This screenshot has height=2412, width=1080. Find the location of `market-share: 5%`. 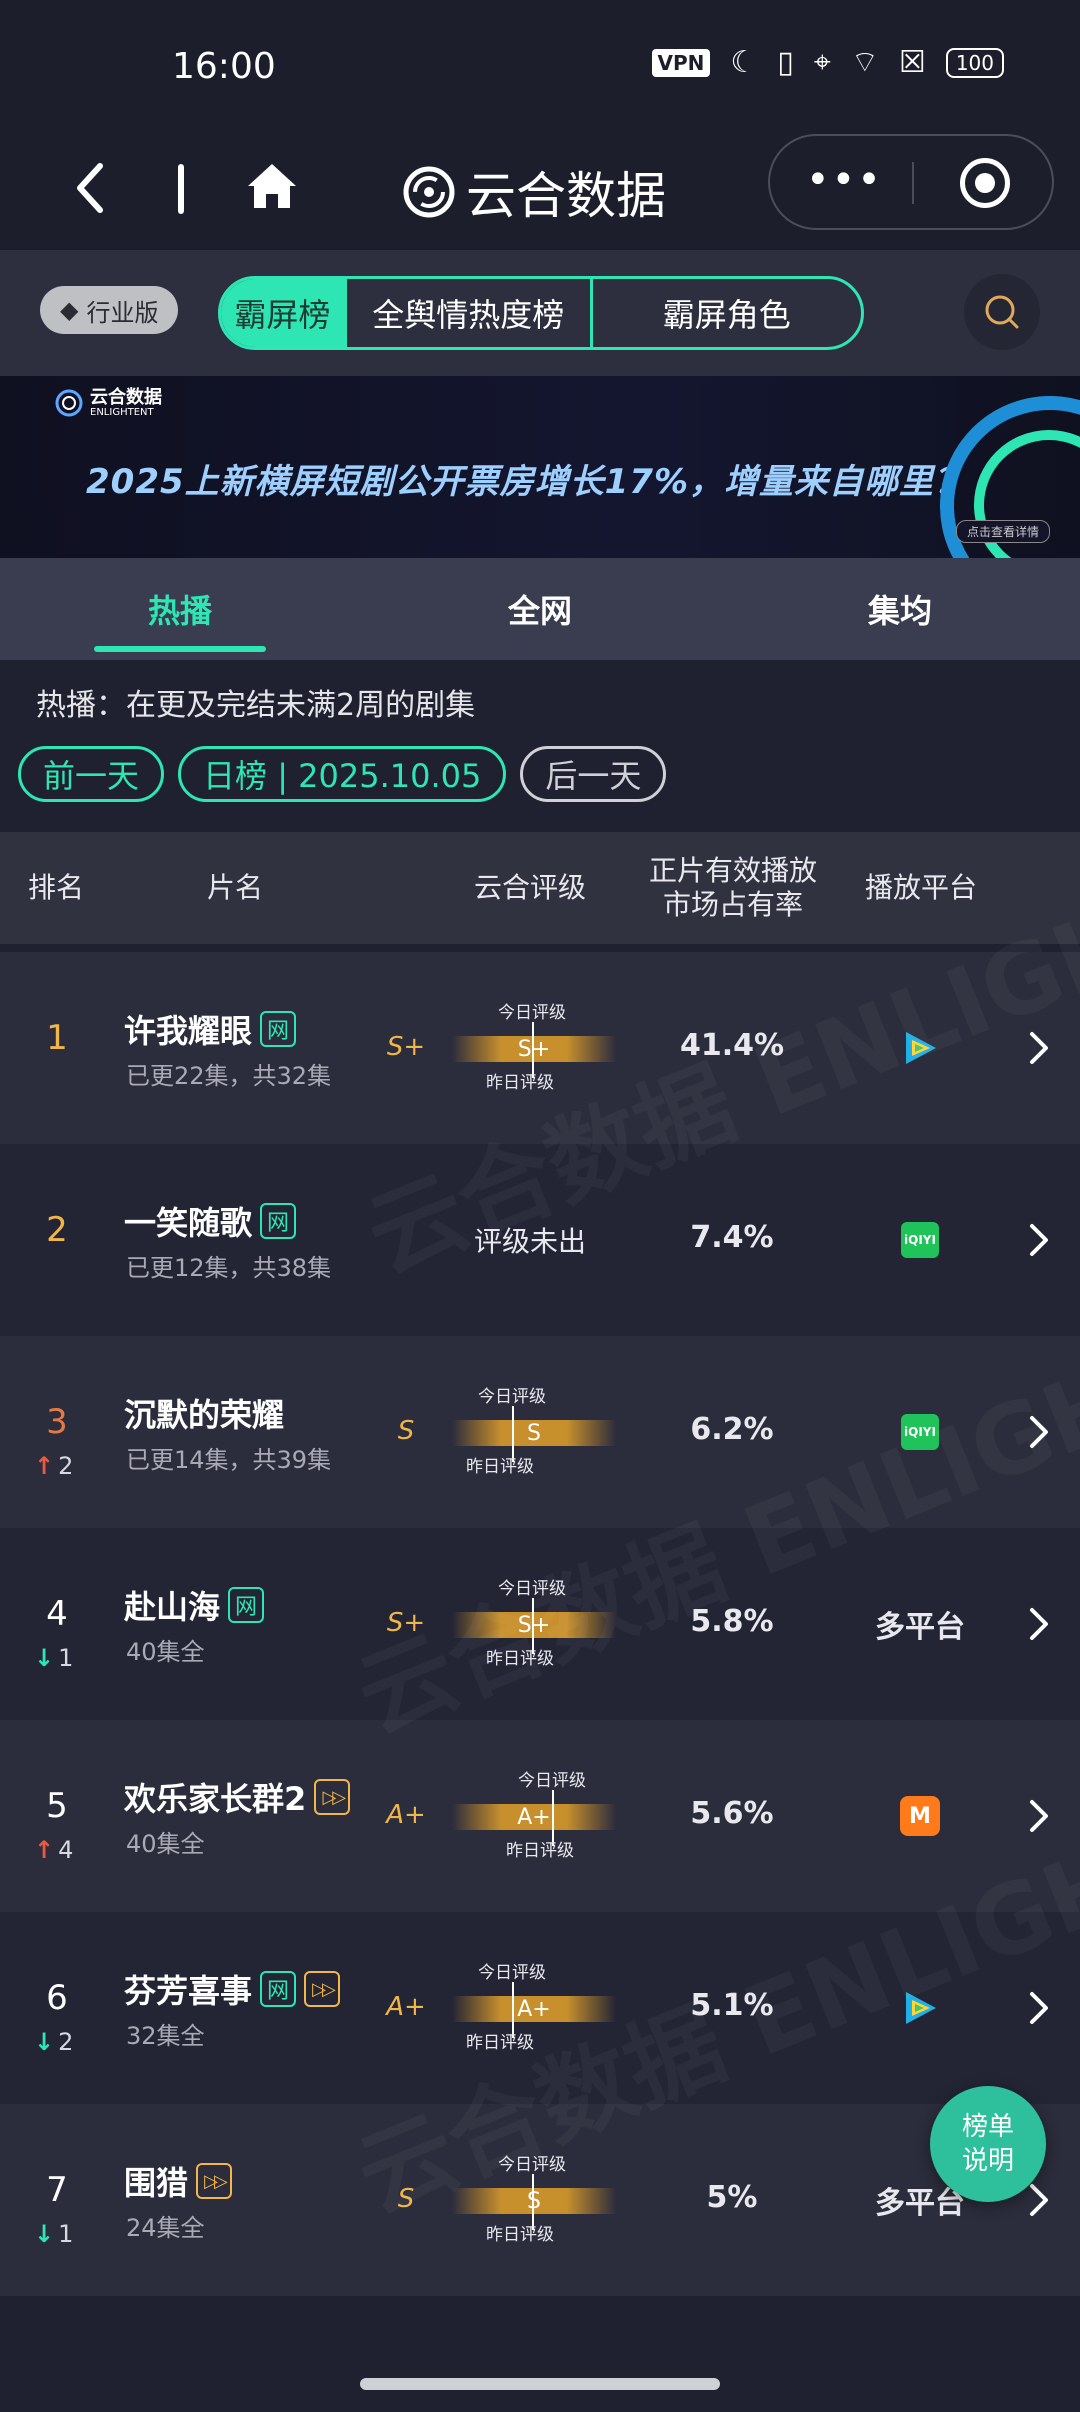

market-share: 5% is located at coordinates (732, 2197).